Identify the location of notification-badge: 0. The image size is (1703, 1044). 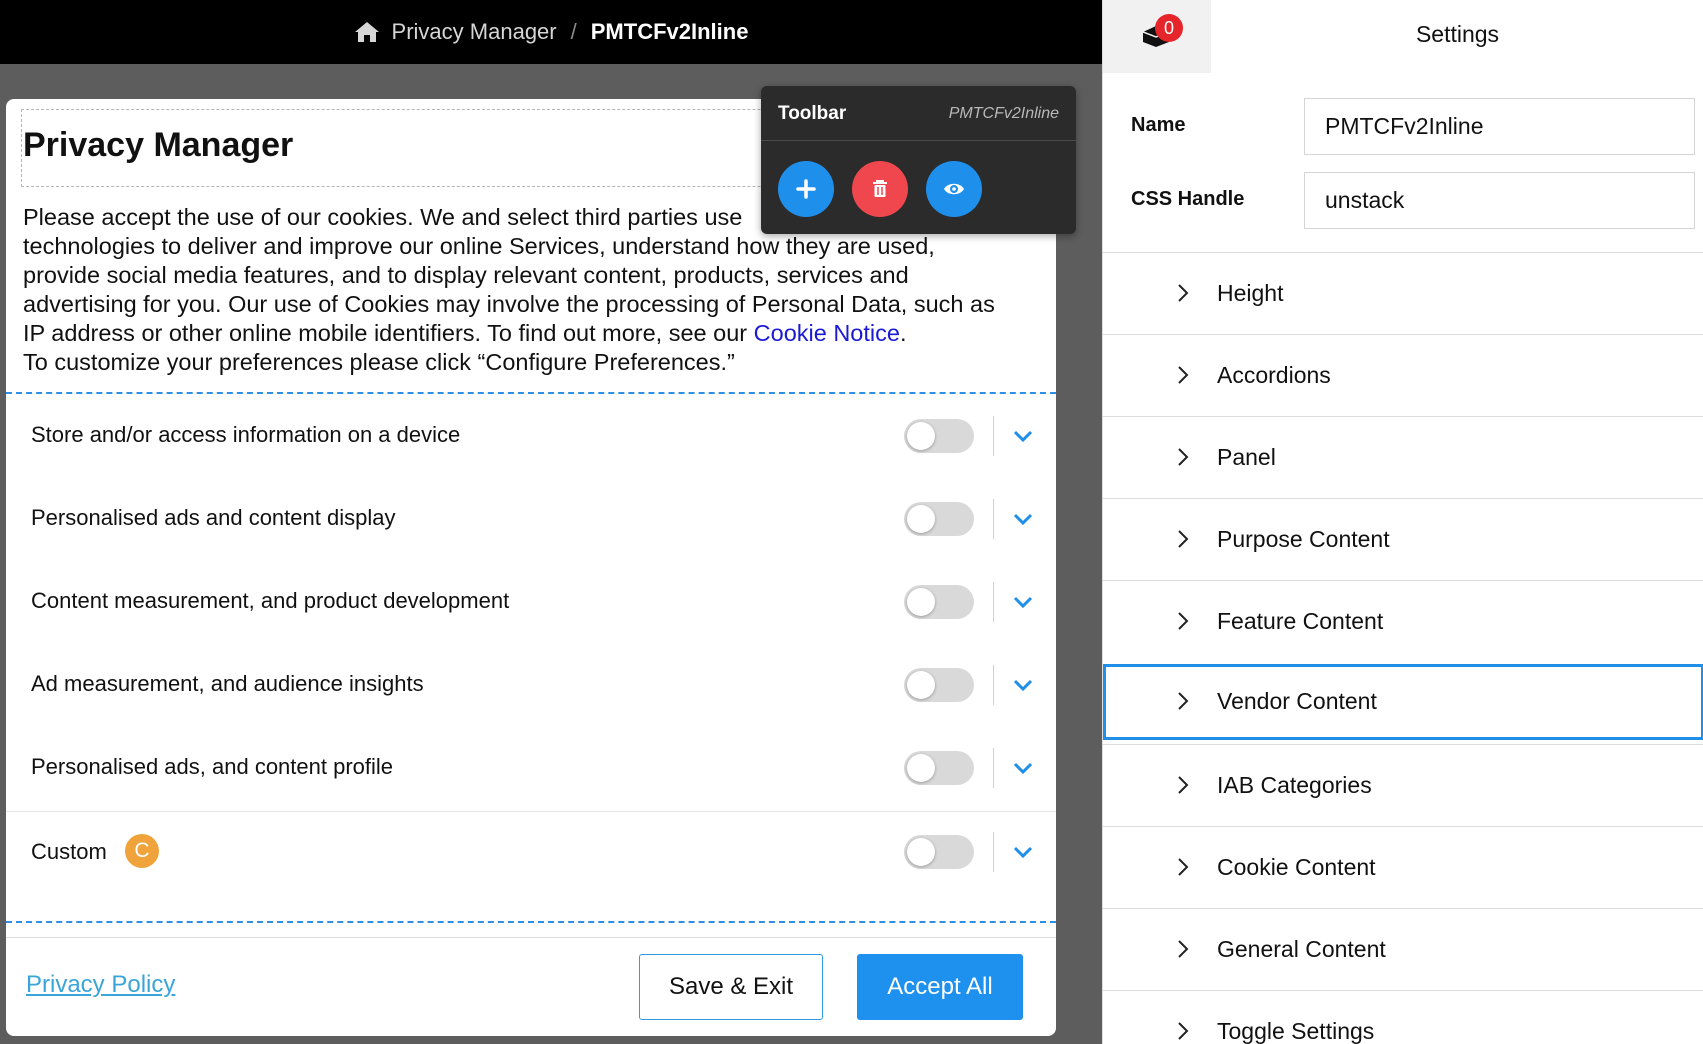
(1169, 28).